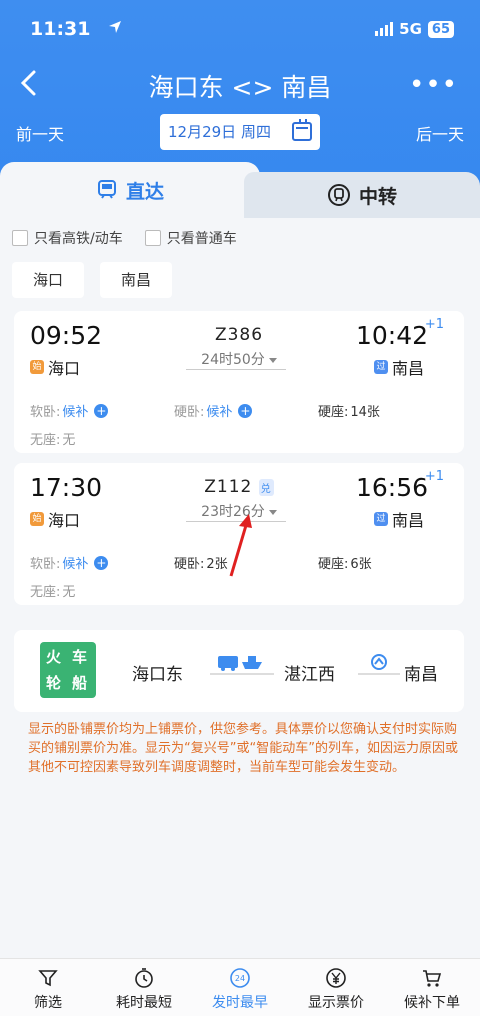  What do you see at coordinates (67, 238) in the screenshot?
I see `hsr-only-checkbox: 只看高铁/动车` at bounding box center [67, 238].